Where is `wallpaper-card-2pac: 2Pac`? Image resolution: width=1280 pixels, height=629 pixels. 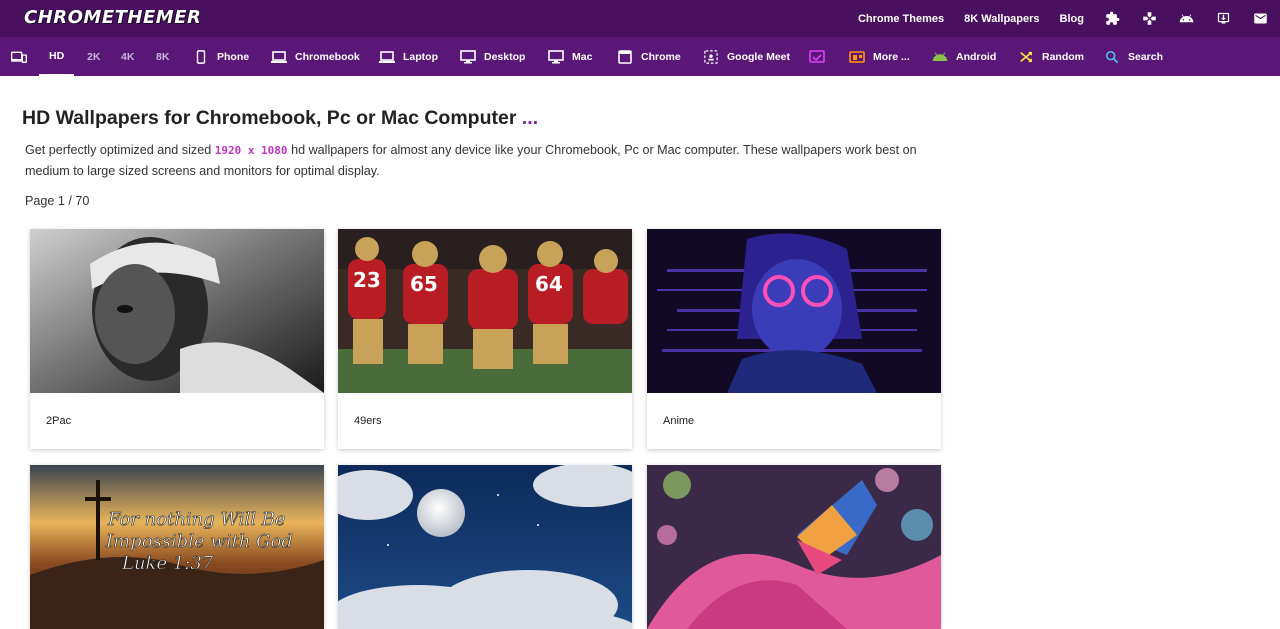 wallpaper-card-2pac: 2Pac is located at coordinates (177, 339).